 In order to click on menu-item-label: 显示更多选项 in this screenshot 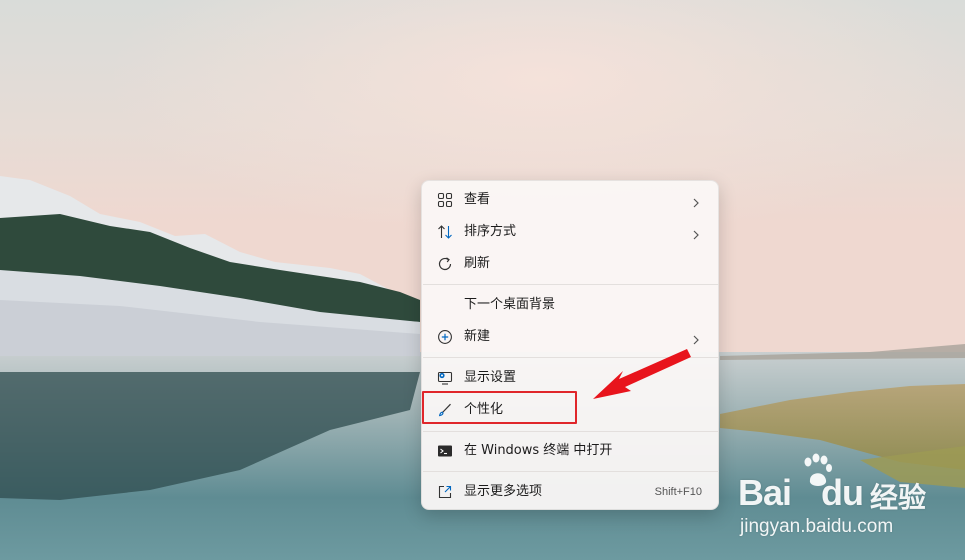, I will do `click(503, 491)`.